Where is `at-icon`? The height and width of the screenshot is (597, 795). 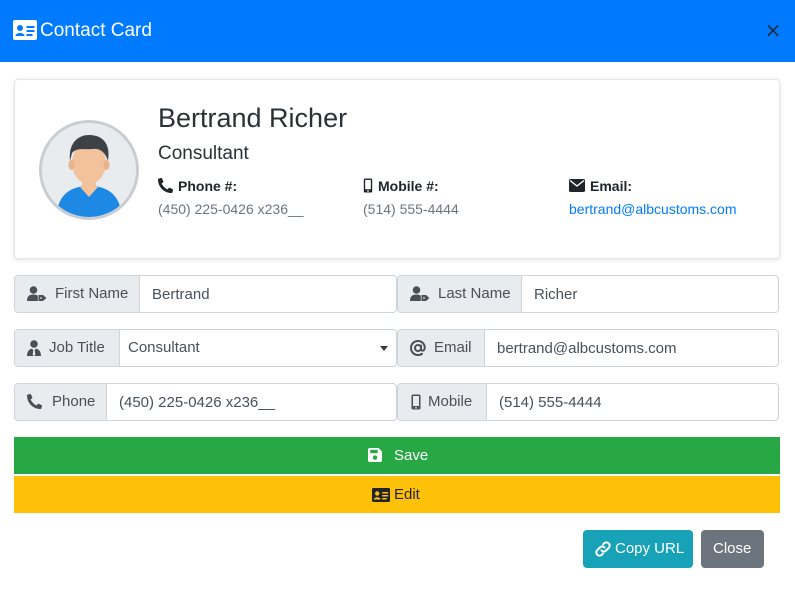
at-icon is located at coordinates (418, 348).